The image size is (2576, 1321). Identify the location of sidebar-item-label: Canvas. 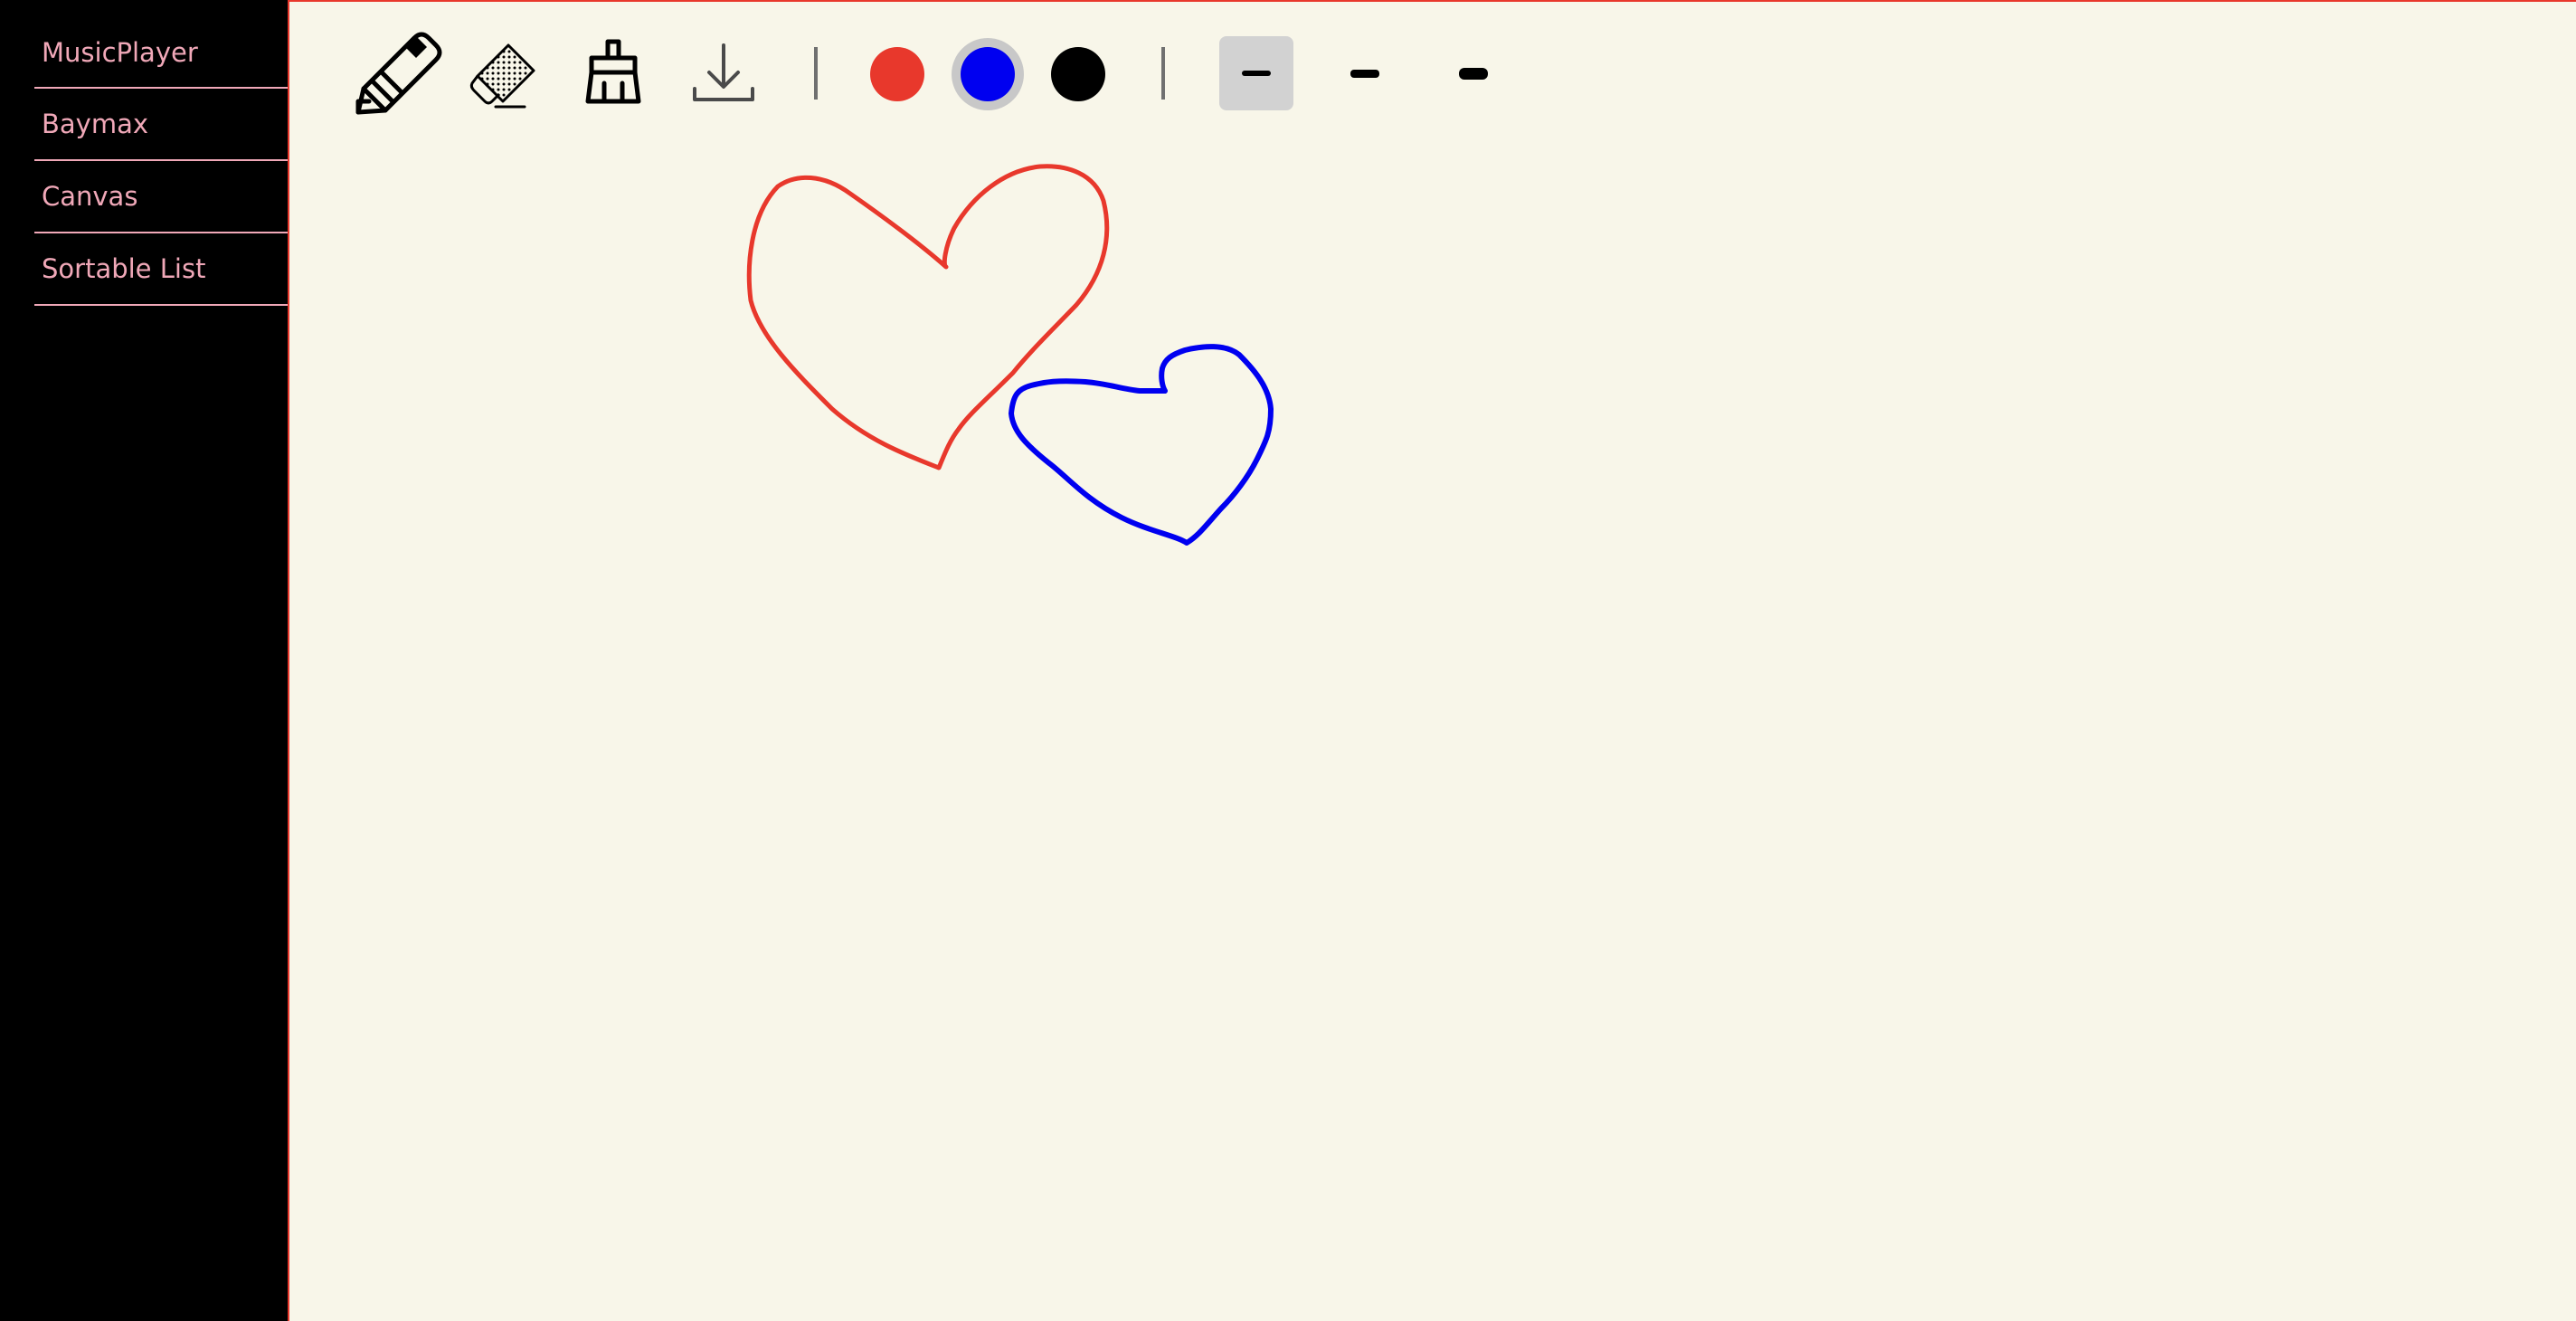
(90, 196).